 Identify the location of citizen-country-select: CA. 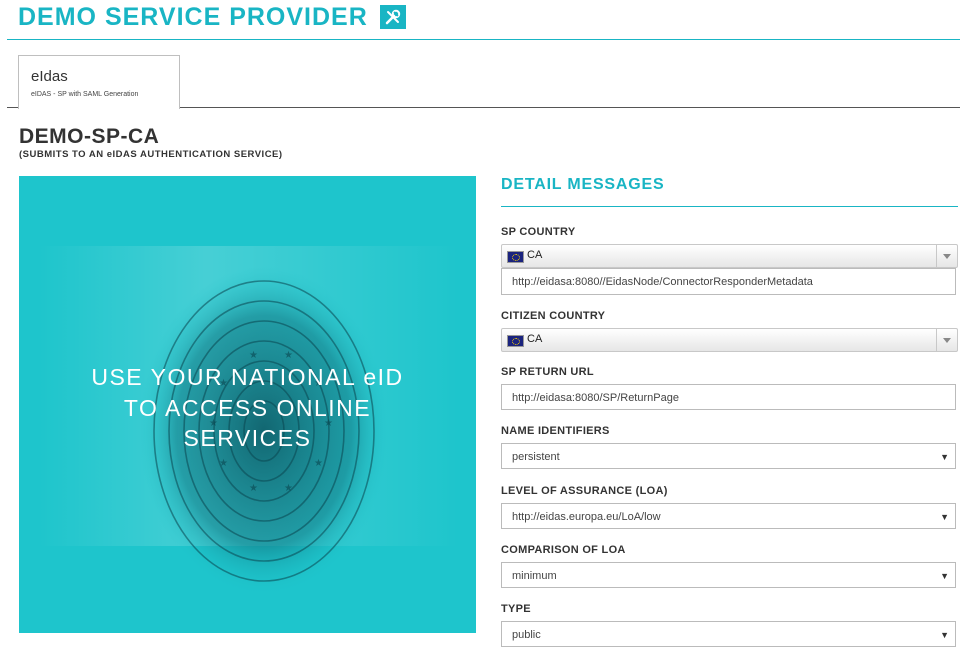
(729, 340).